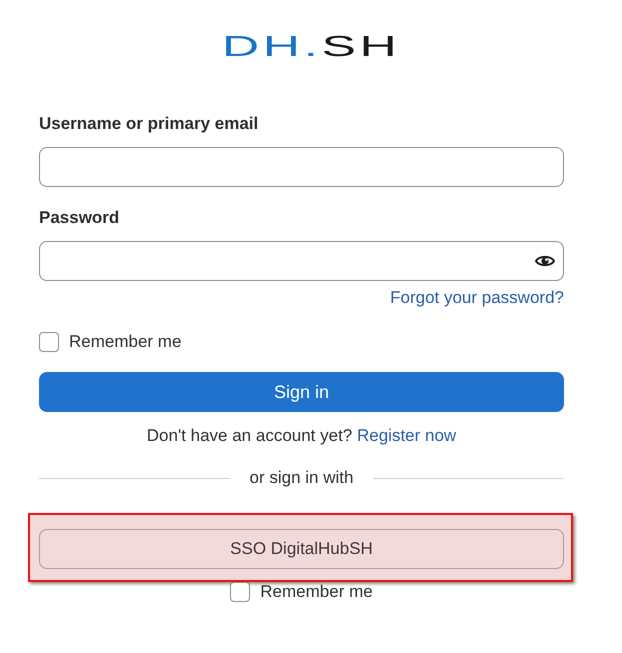 Image resolution: width=622 pixels, height=653 pixels. Describe the element at coordinates (301, 392) in the screenshot. I see `sign-in-button: Sign in` at that location.